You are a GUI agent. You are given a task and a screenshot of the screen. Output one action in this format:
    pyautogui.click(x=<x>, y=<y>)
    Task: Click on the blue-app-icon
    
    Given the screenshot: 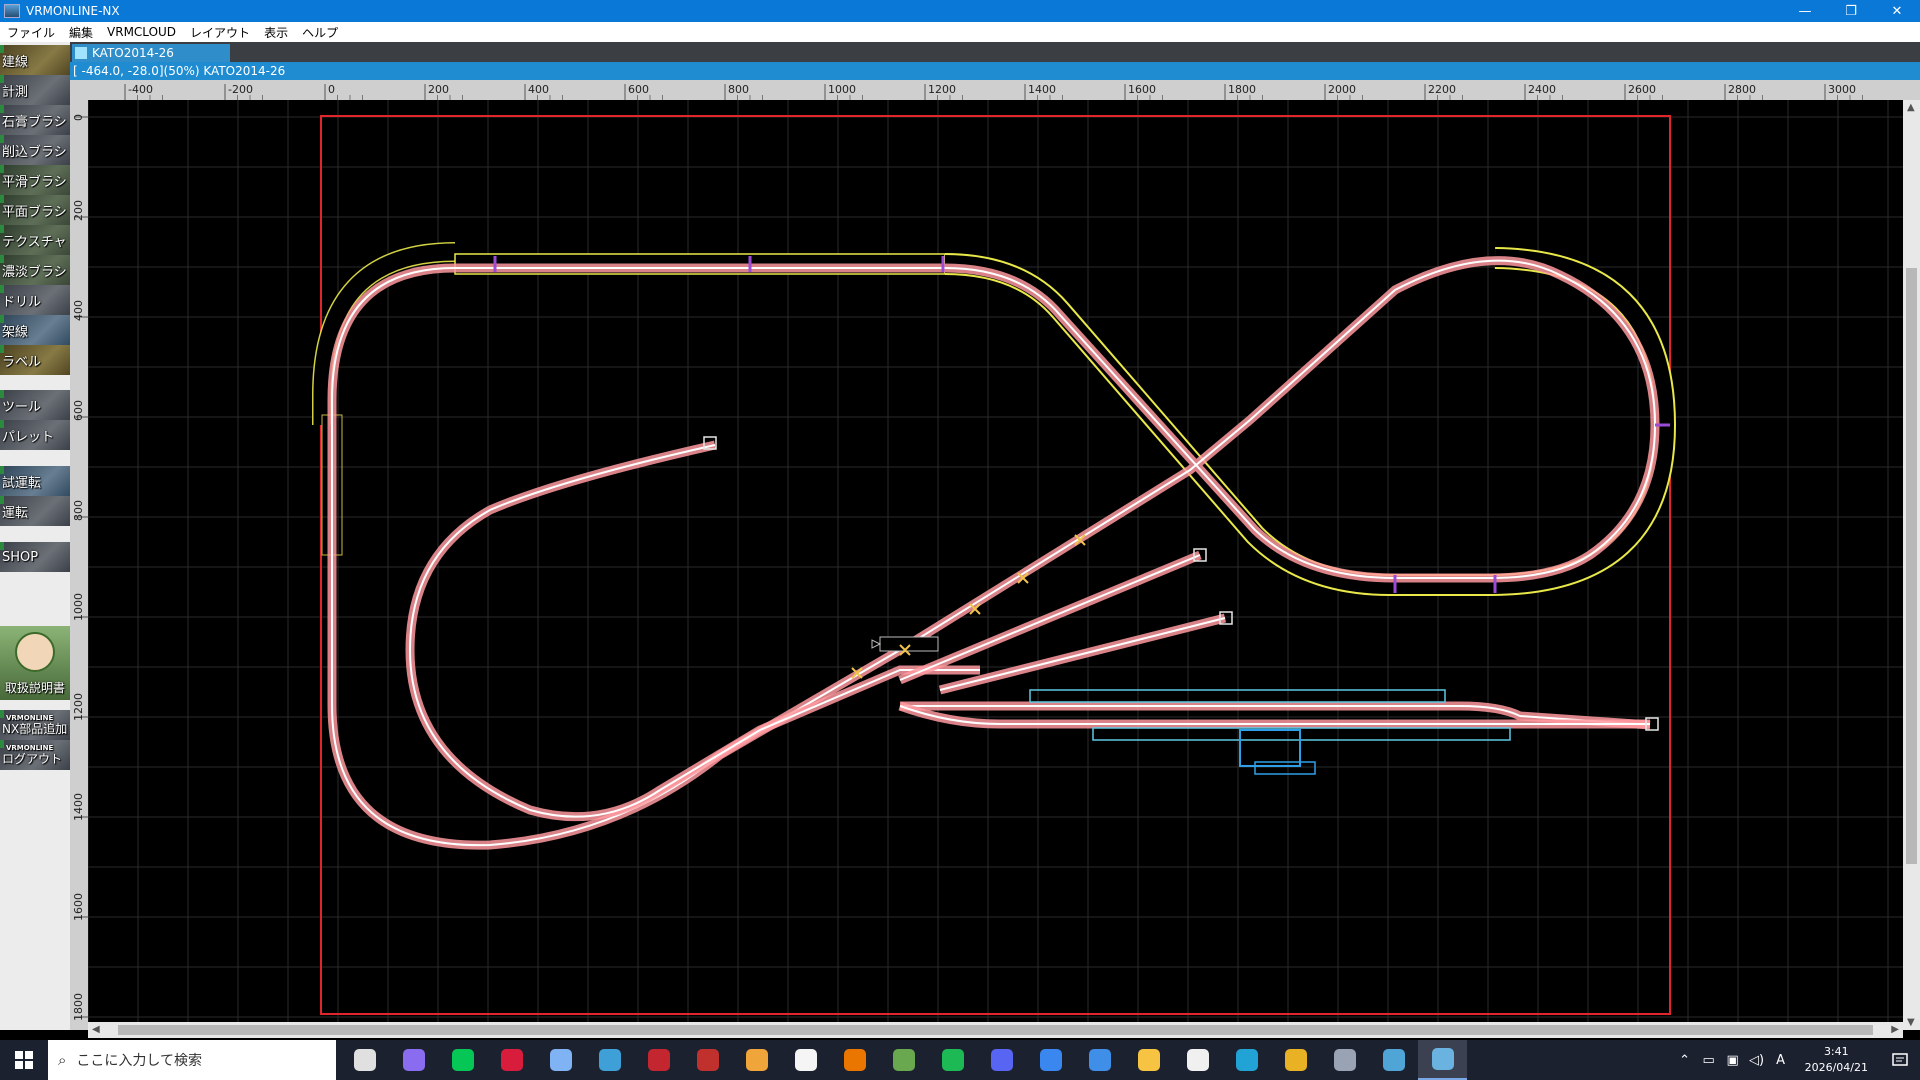 What is the action you would take?
    pyautogui.click(x=1099, y=1060)
    